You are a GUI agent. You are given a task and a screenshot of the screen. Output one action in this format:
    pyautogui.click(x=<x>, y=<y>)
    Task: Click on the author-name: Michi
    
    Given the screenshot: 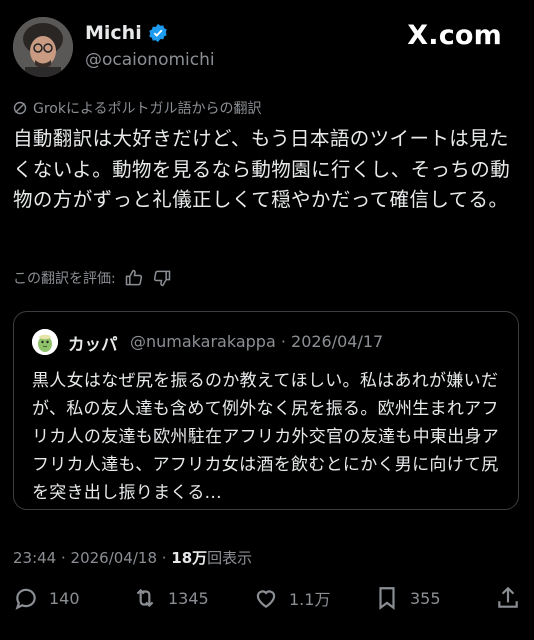 What is the action you would take?
    pyautogui.click(x=113, y=33)
    